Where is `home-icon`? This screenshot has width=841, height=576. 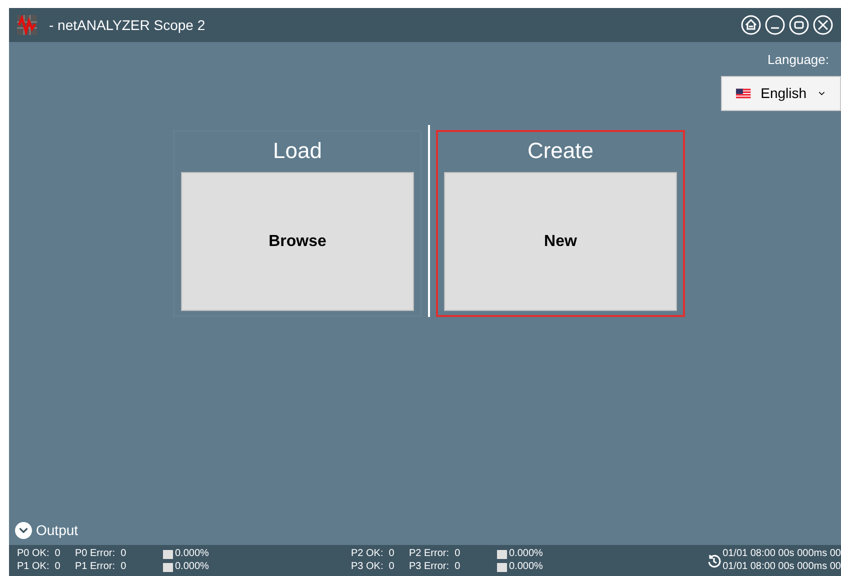 home-icon is located at coordinates (751, 25).